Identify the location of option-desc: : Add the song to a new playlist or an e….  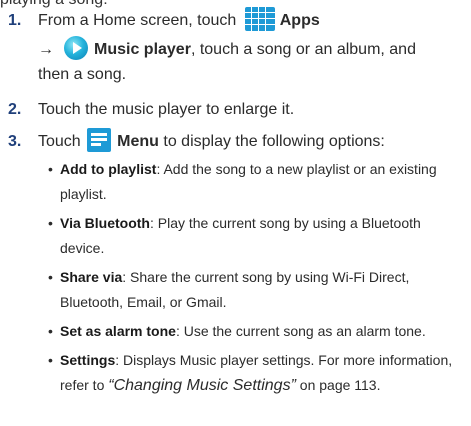
(296, 169).